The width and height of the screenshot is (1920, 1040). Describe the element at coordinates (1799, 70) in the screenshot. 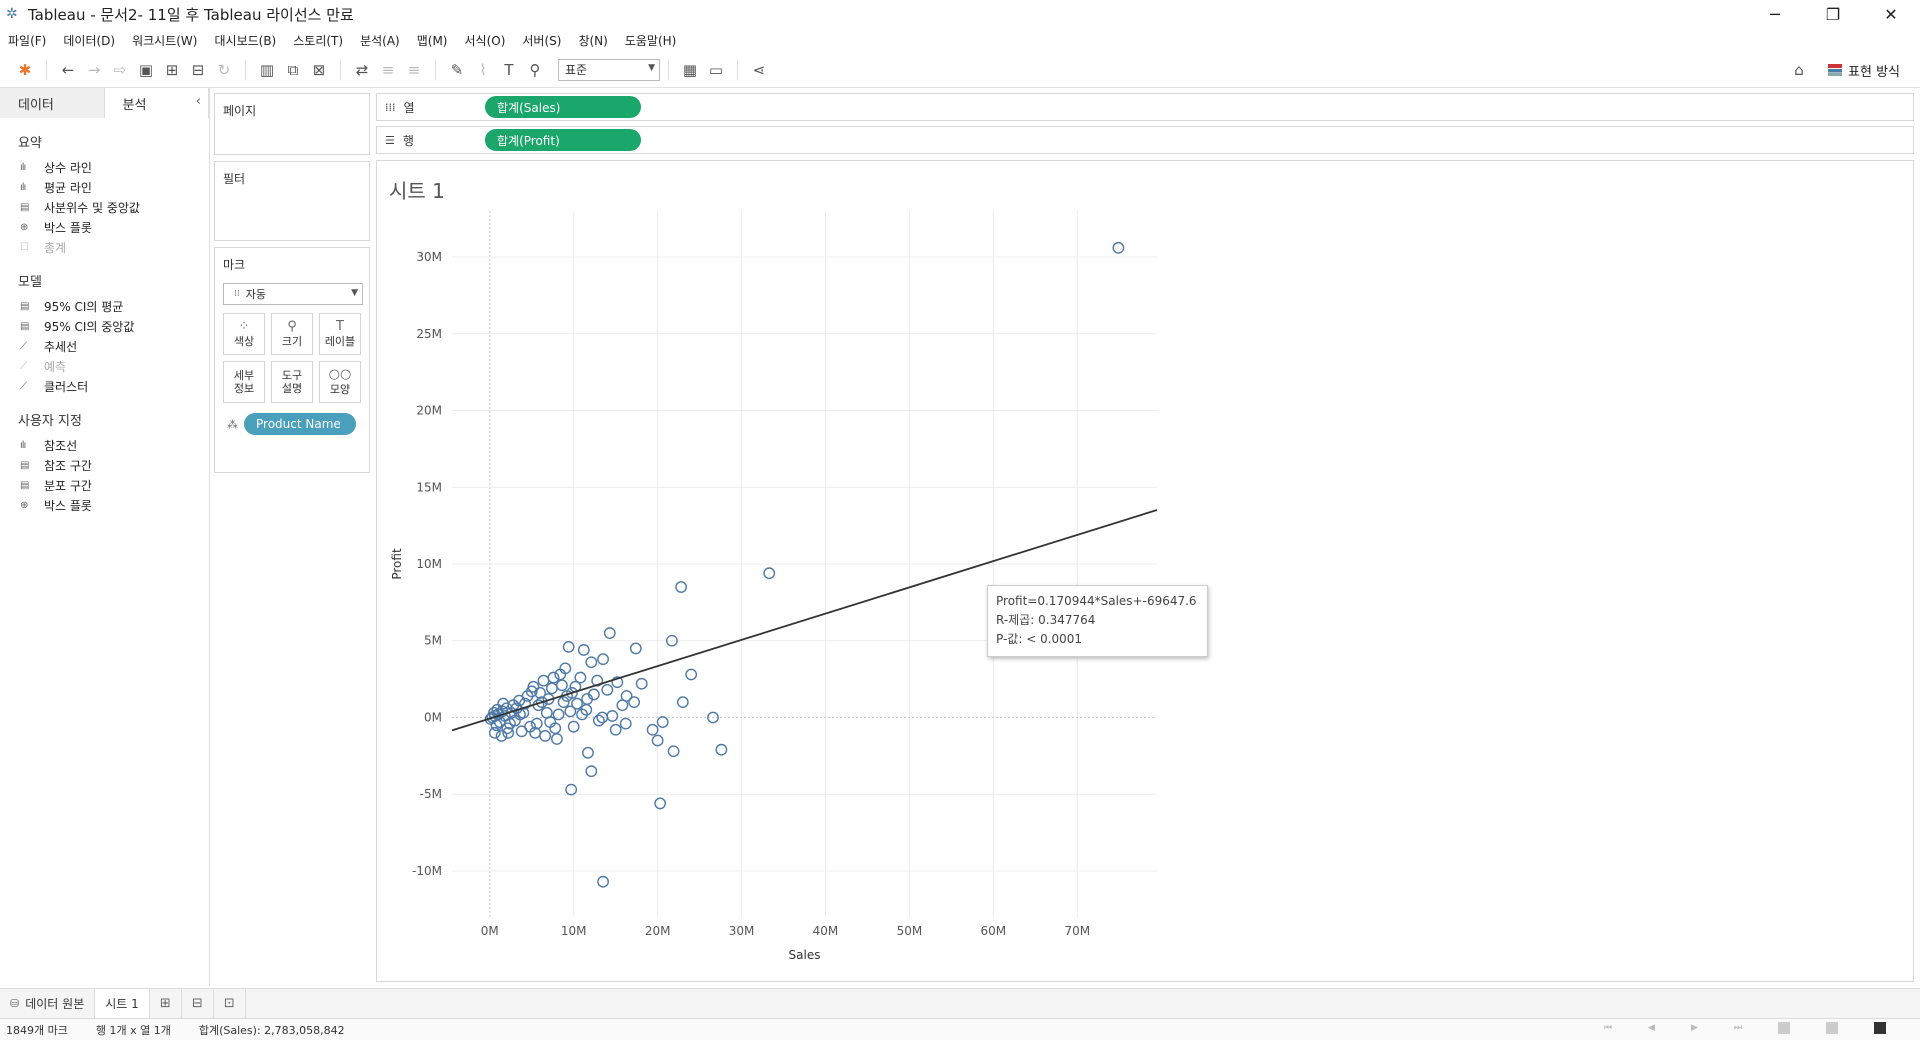

I see `format-painter-icon: ⌂` at that location.